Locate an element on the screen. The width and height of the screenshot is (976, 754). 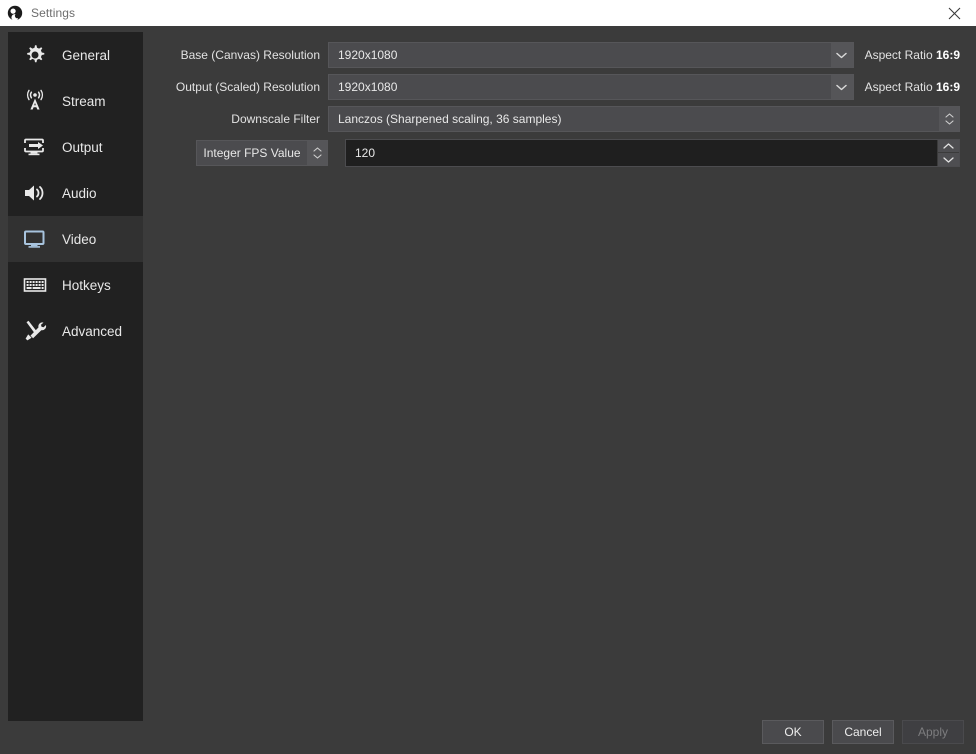
sidebar-item-label: Hotkeys is located at coordinates (86, 285).